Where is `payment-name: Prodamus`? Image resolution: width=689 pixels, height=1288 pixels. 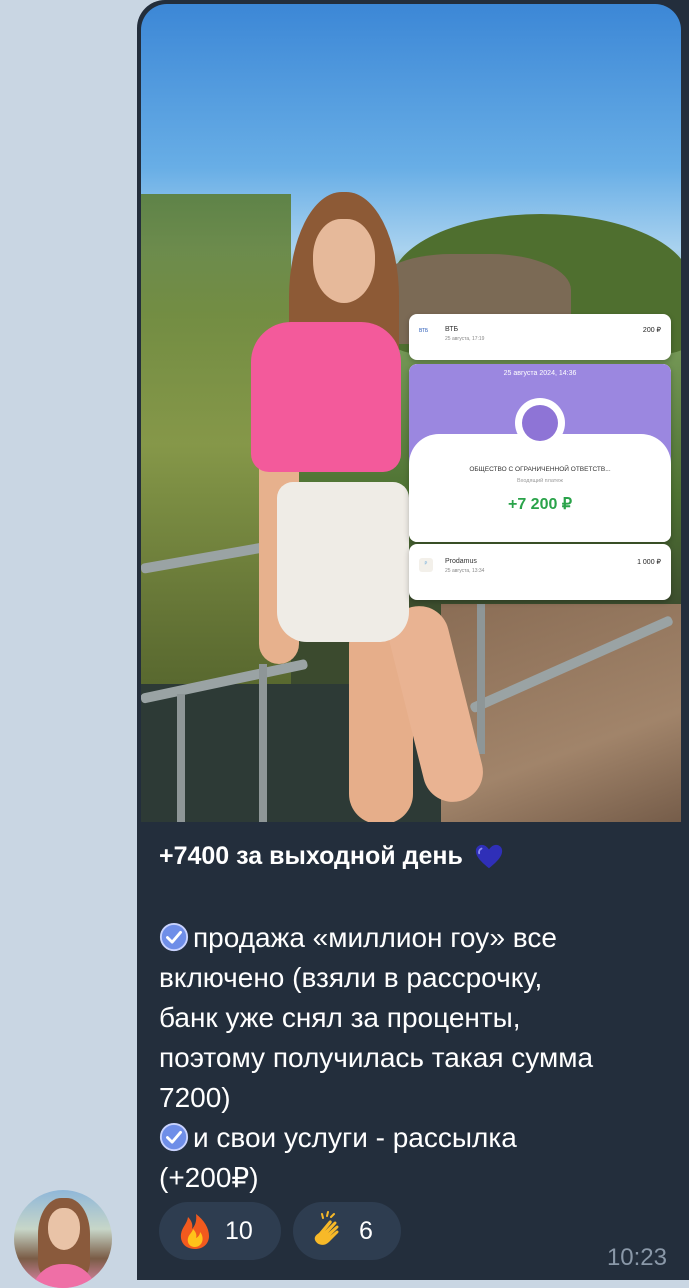
payment-name: Prodamus is located at coordinates (461, 561).